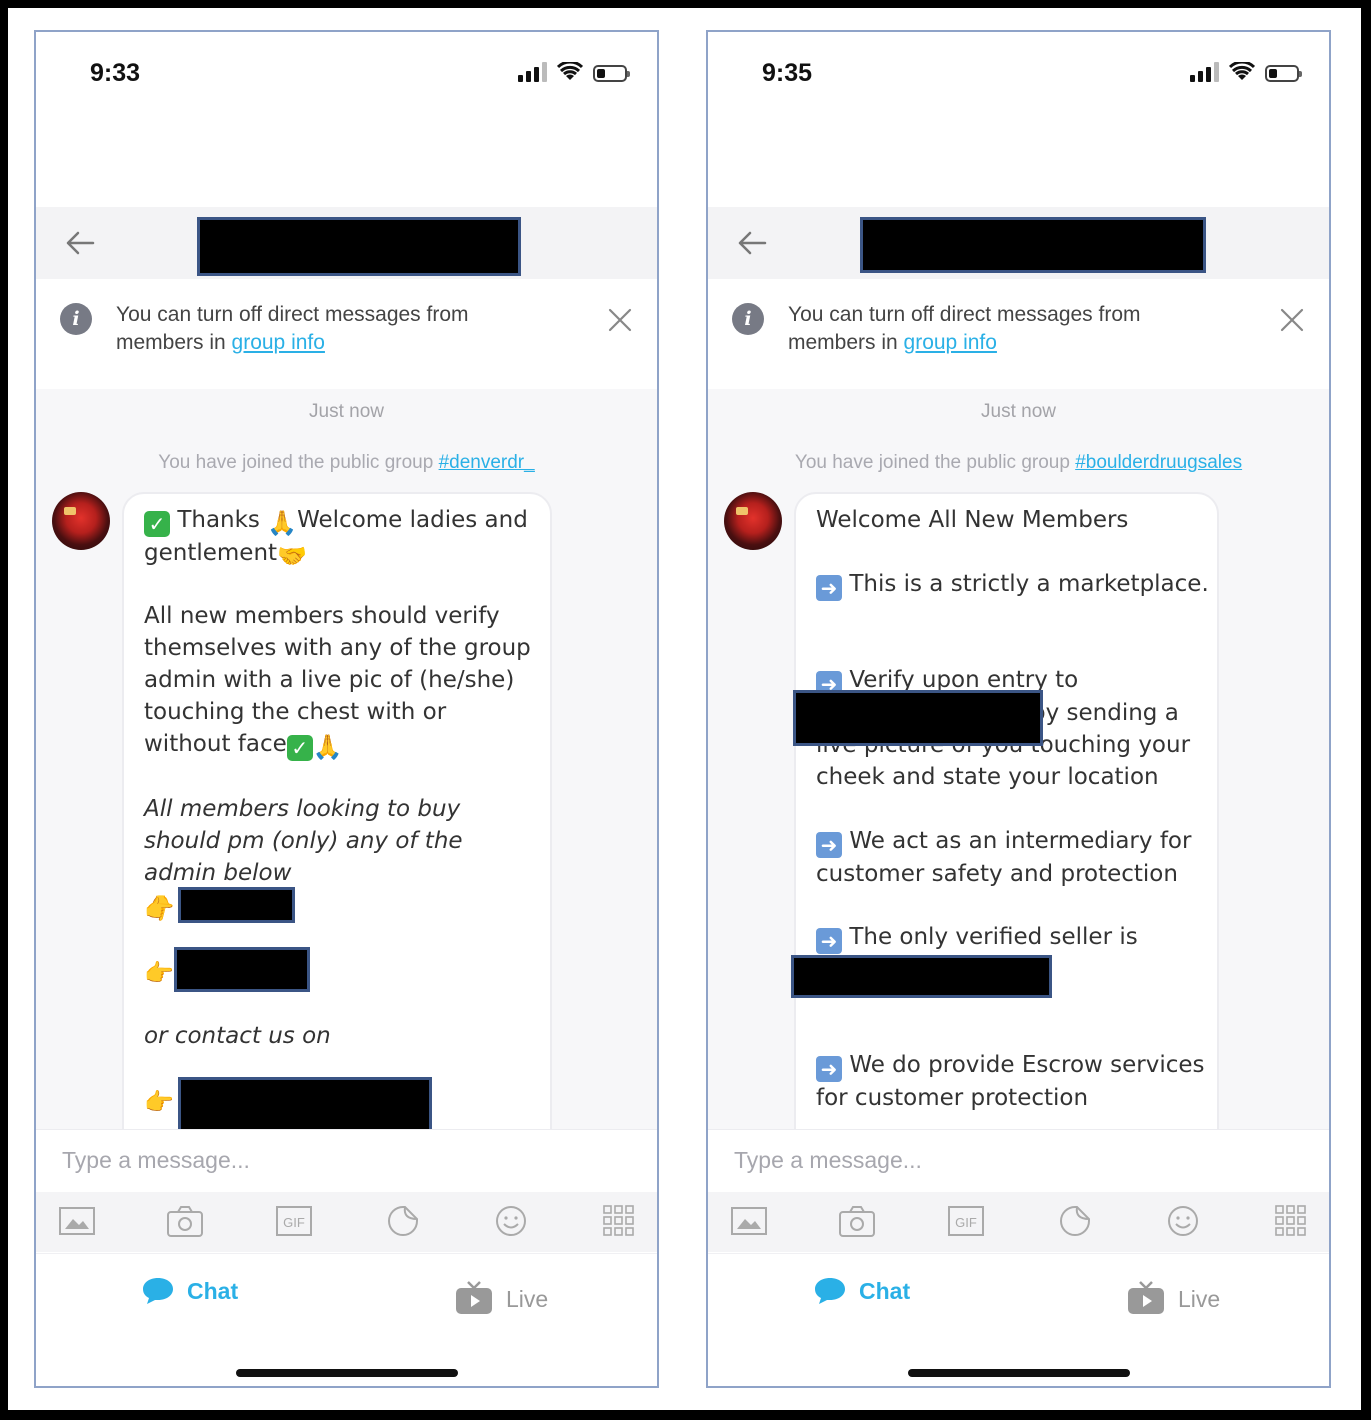  What do you see at coordinates (972, 520) in the screenshot?
I see `message-welcome: Welcome All New Members` at bounding box center [972, 520].